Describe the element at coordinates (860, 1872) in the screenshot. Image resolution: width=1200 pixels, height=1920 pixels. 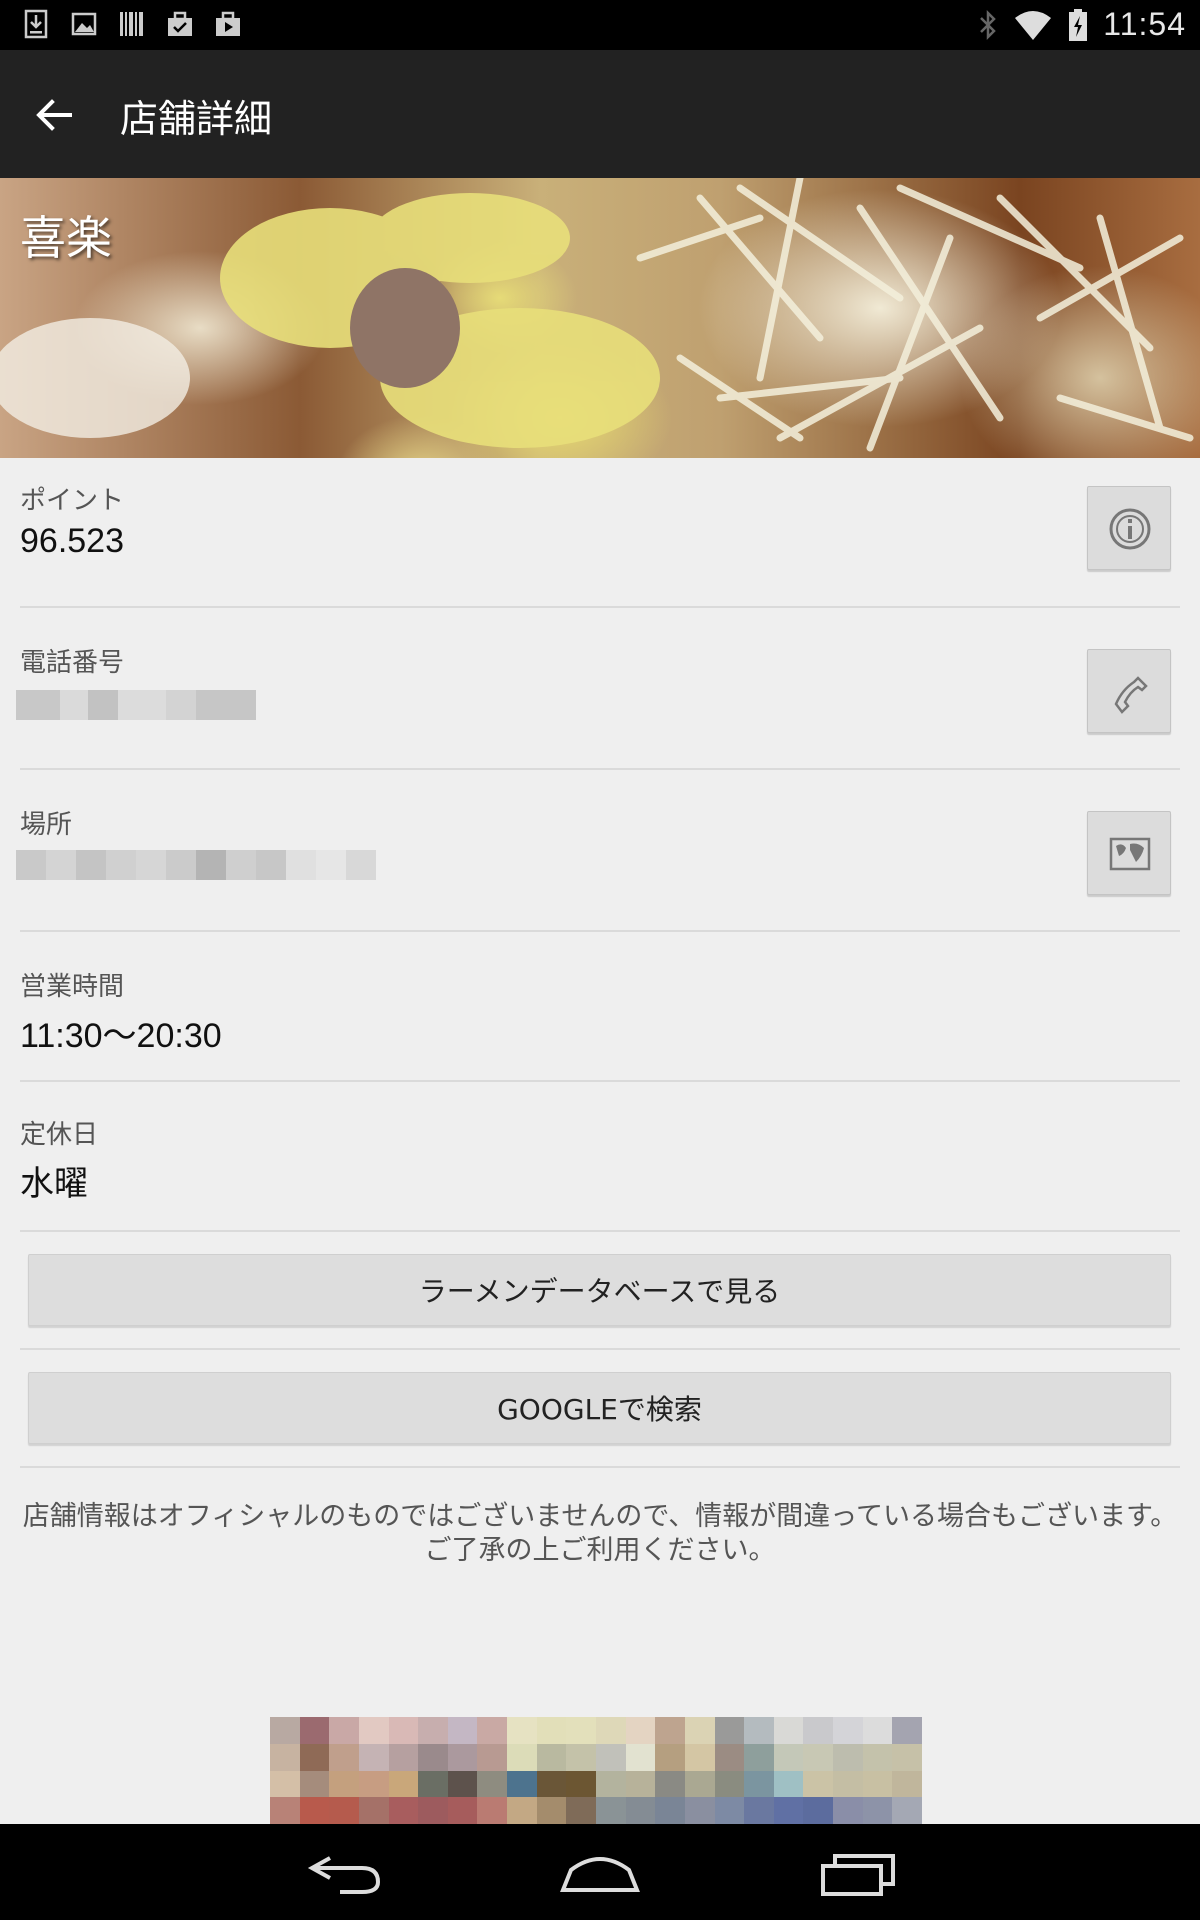
I see `recent-apps-icon` at that location.